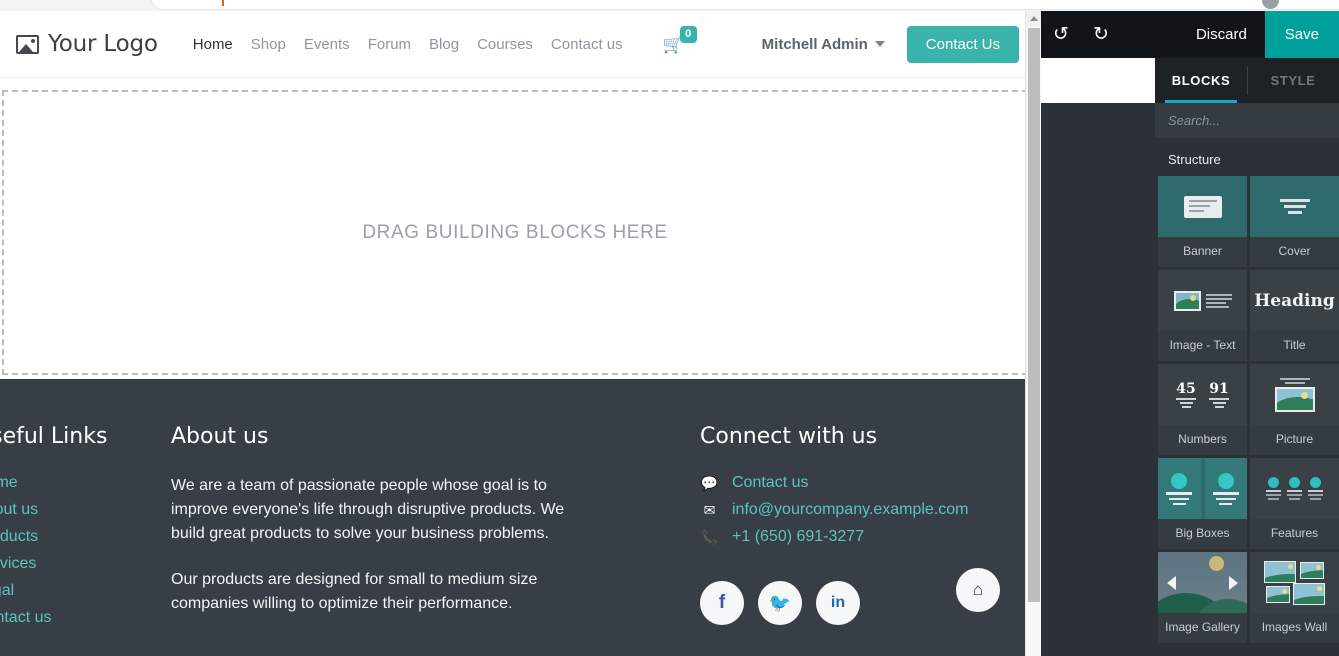  I want to click on save-button: Save, so click(1301, 34).